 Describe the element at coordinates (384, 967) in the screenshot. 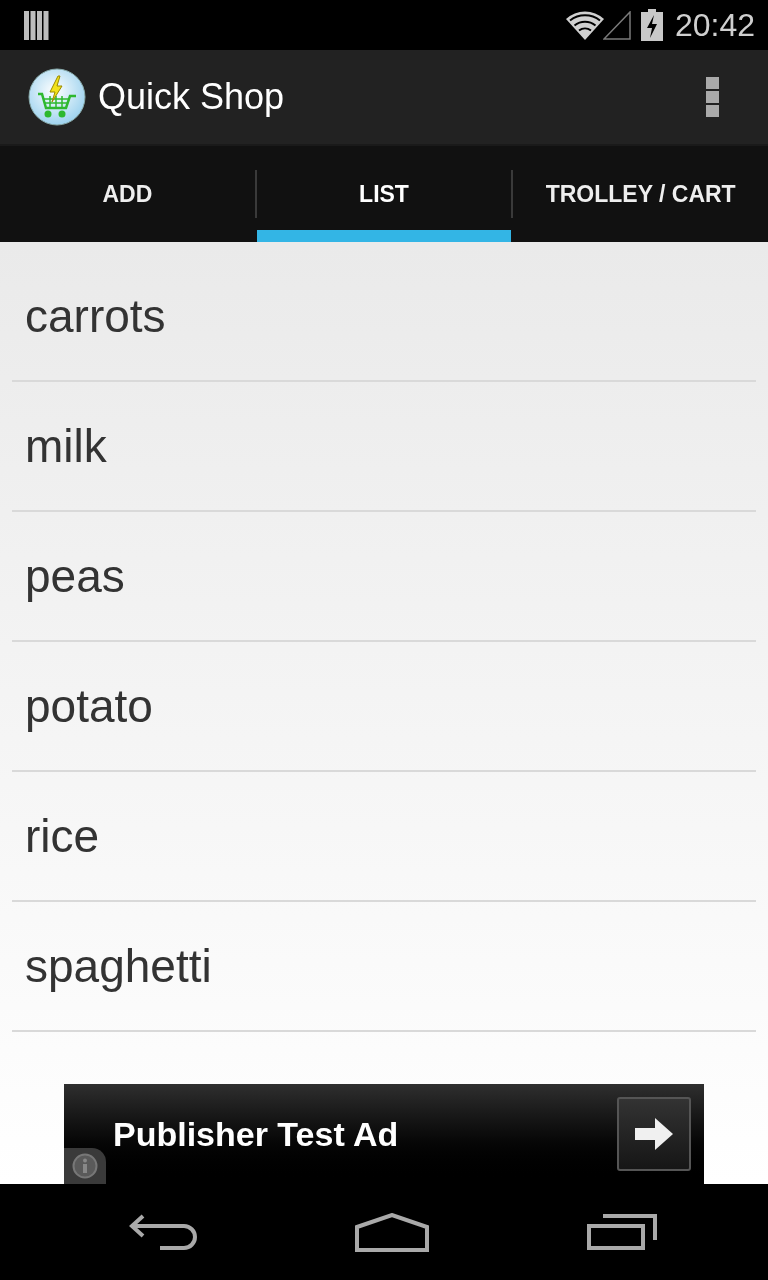

I see `list-item: spaghetti` at that location.